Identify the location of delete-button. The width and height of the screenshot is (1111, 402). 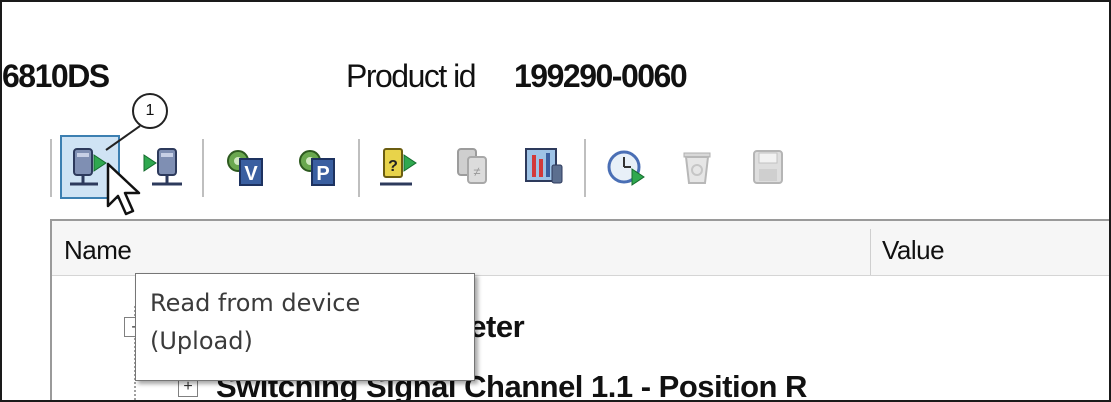
(698, 167).